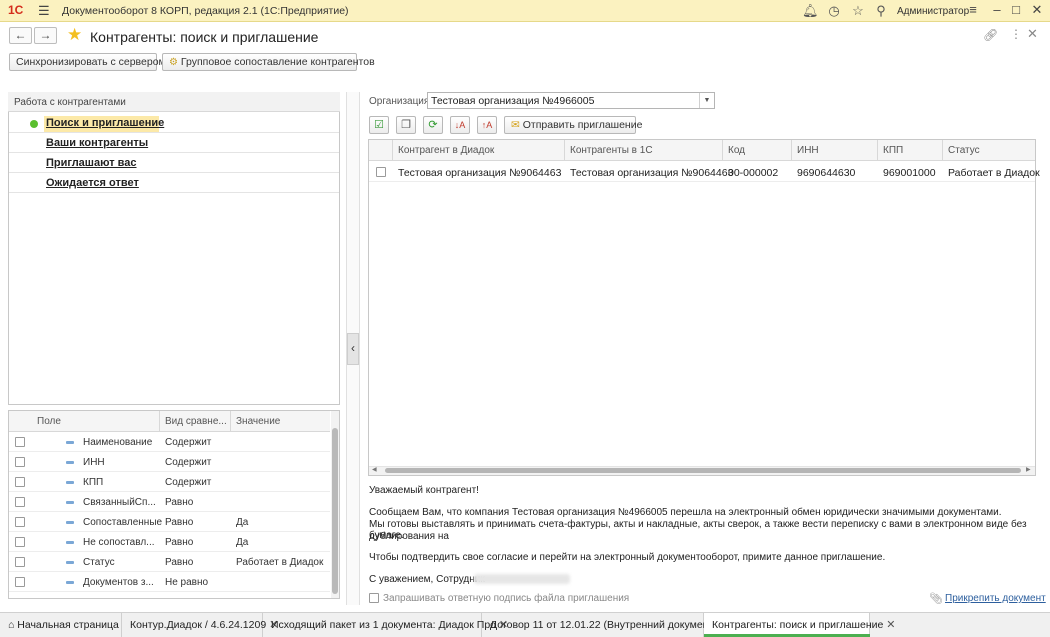  What do you see at coordinates (994, 173) in the screenshot?
I see `cell-status: Работает в Диадок` at bounding box center [994, 173].